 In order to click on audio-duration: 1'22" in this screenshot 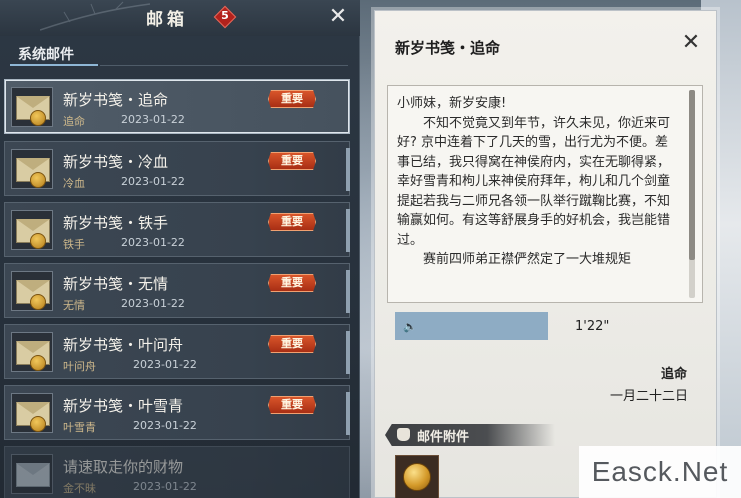, I will do `click(592, 326)`.